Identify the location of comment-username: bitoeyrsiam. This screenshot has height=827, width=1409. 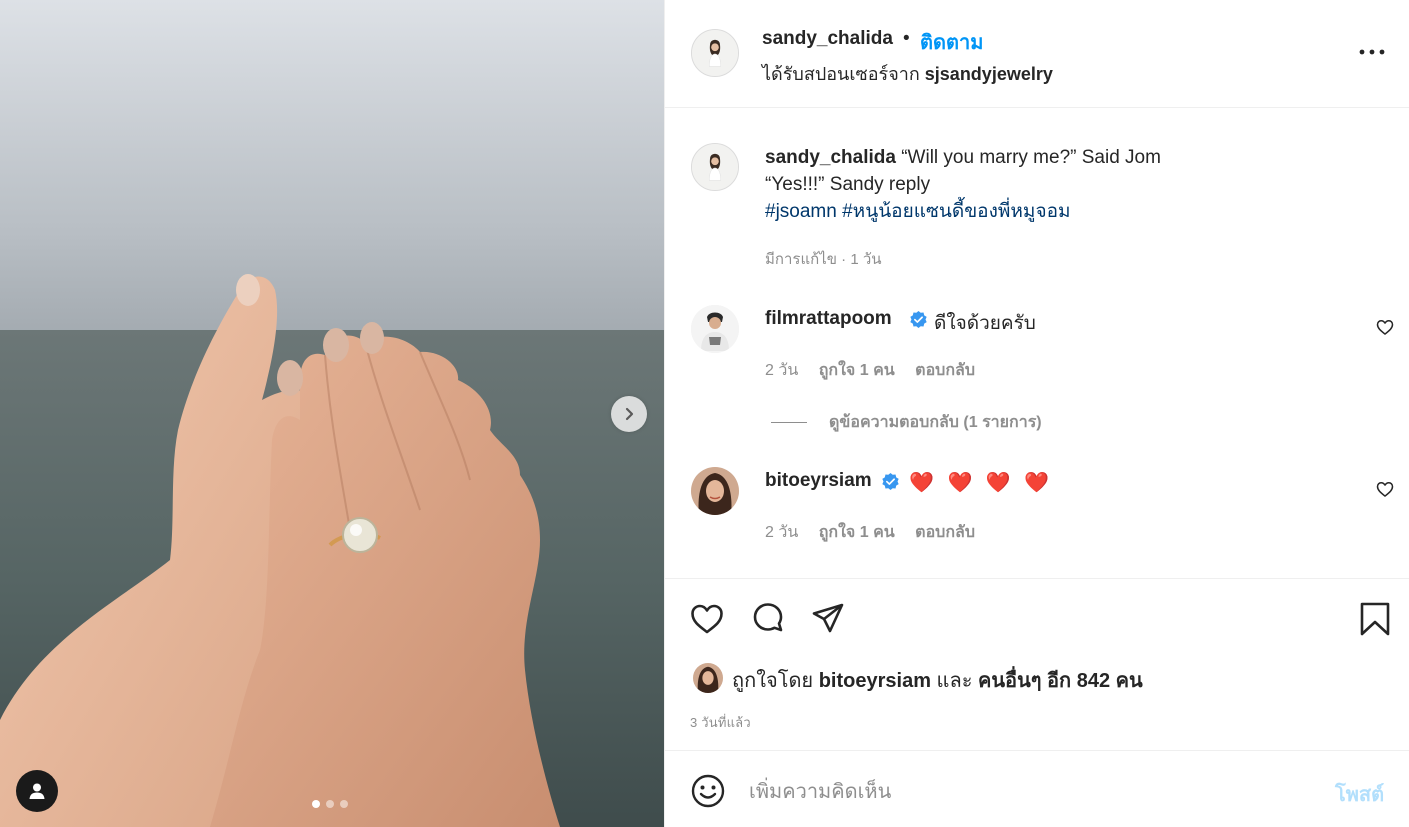
(818, 481).